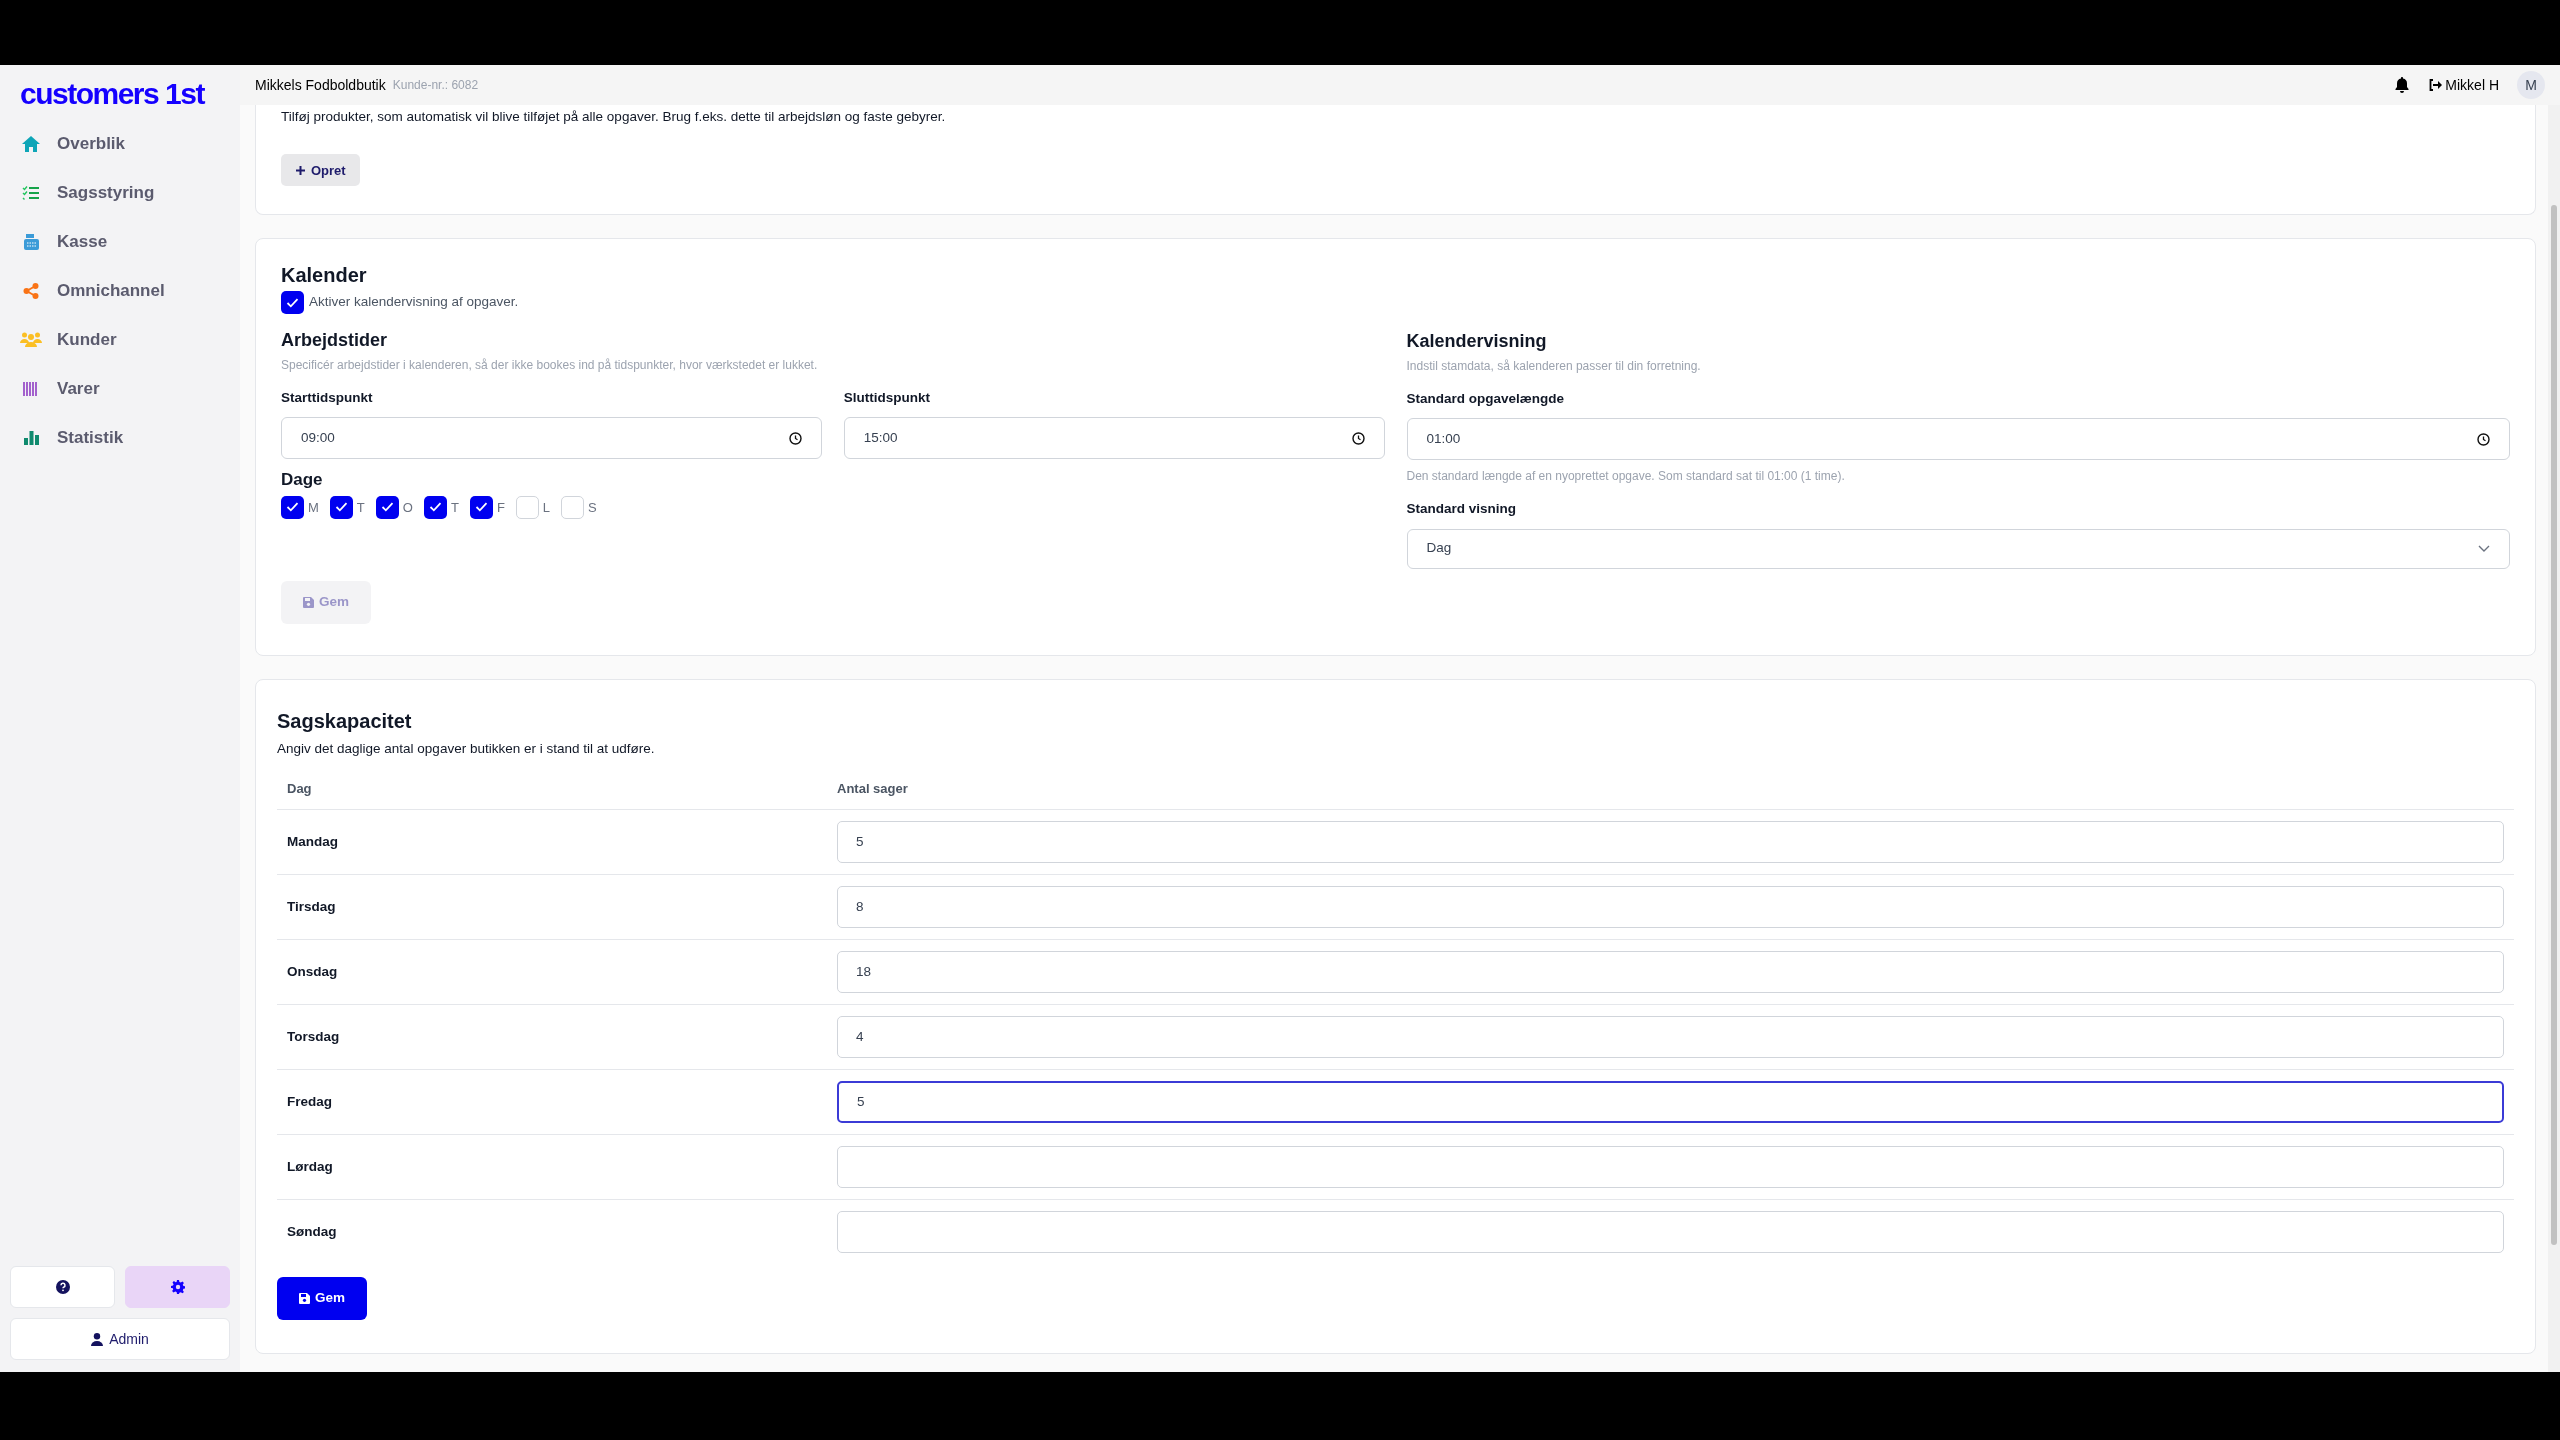 This screenshot has width=2560, height=1440. I want to click on checkbox-label: O, so click(407, 507).